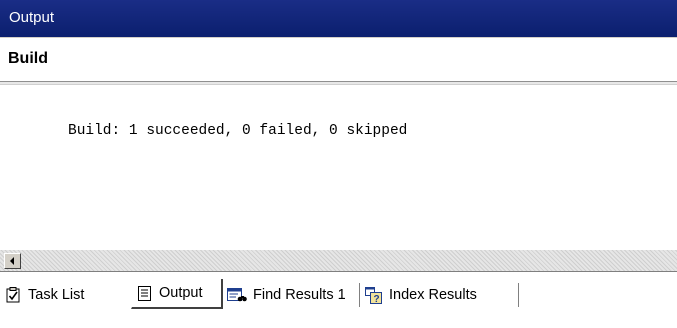 Image resolution: width=677 pixels, height=328 pixels. I want to click on tab-index-results: ? Index Results, so click(440, 295).